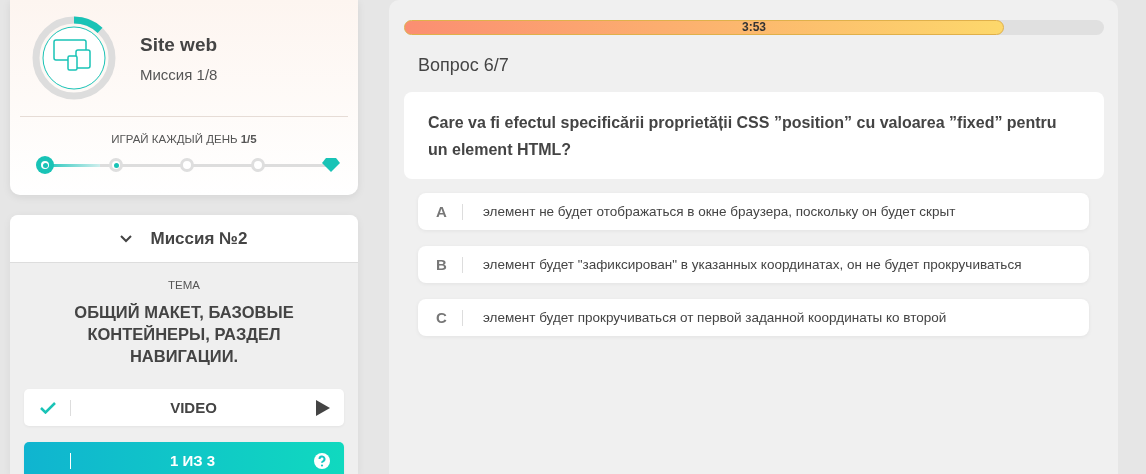 This screenshot has height=474, width=1146. I want to click on help-icon, so click(322, 460).